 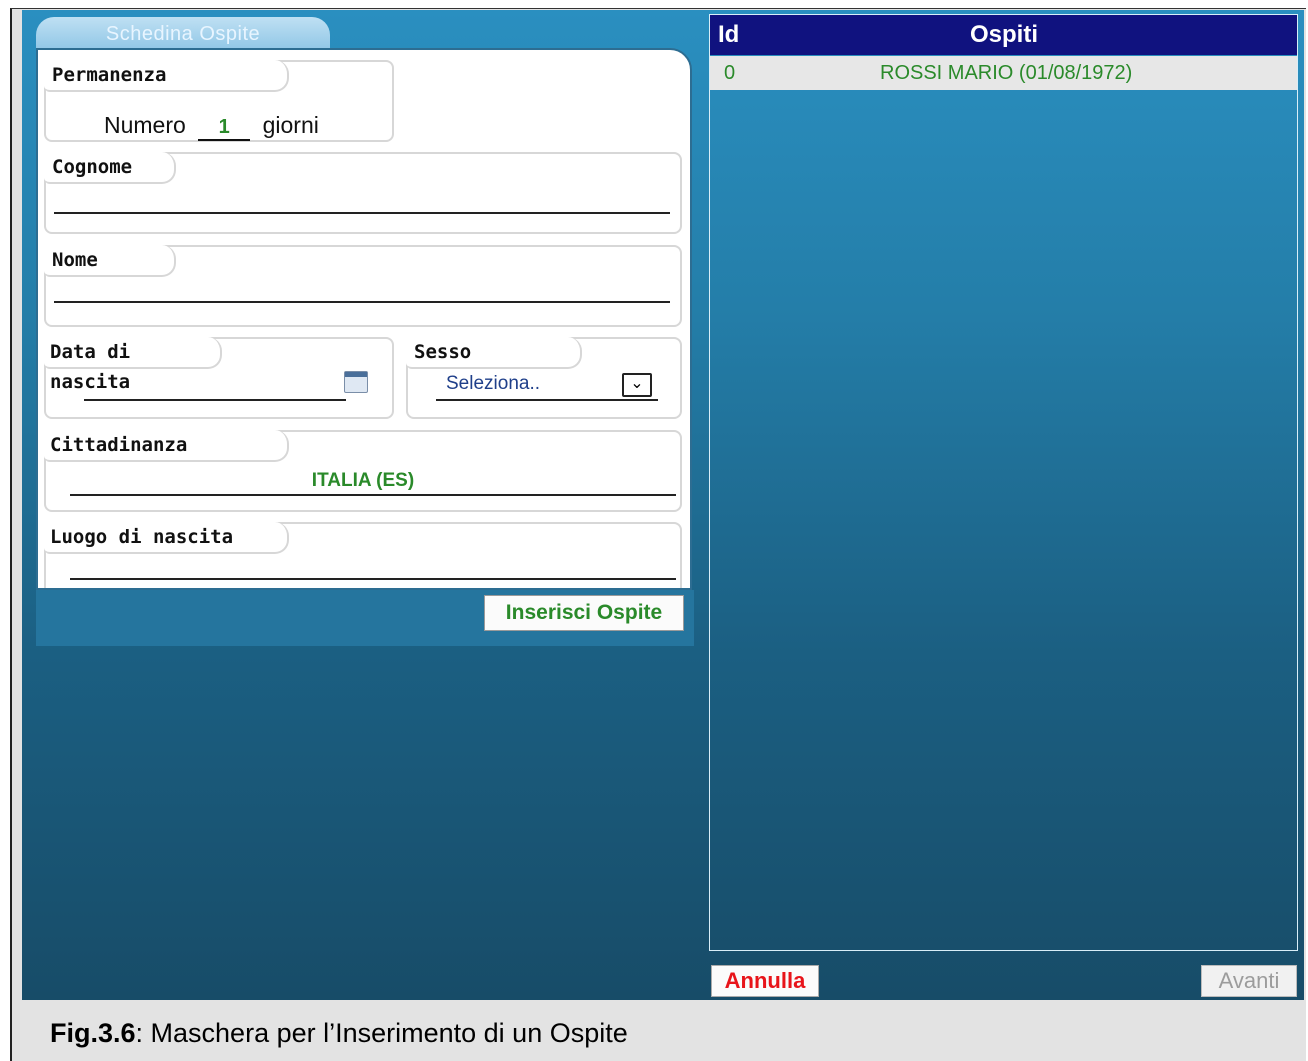 I want to click on annulla-button: Annulla, so click(x=765, y=981).